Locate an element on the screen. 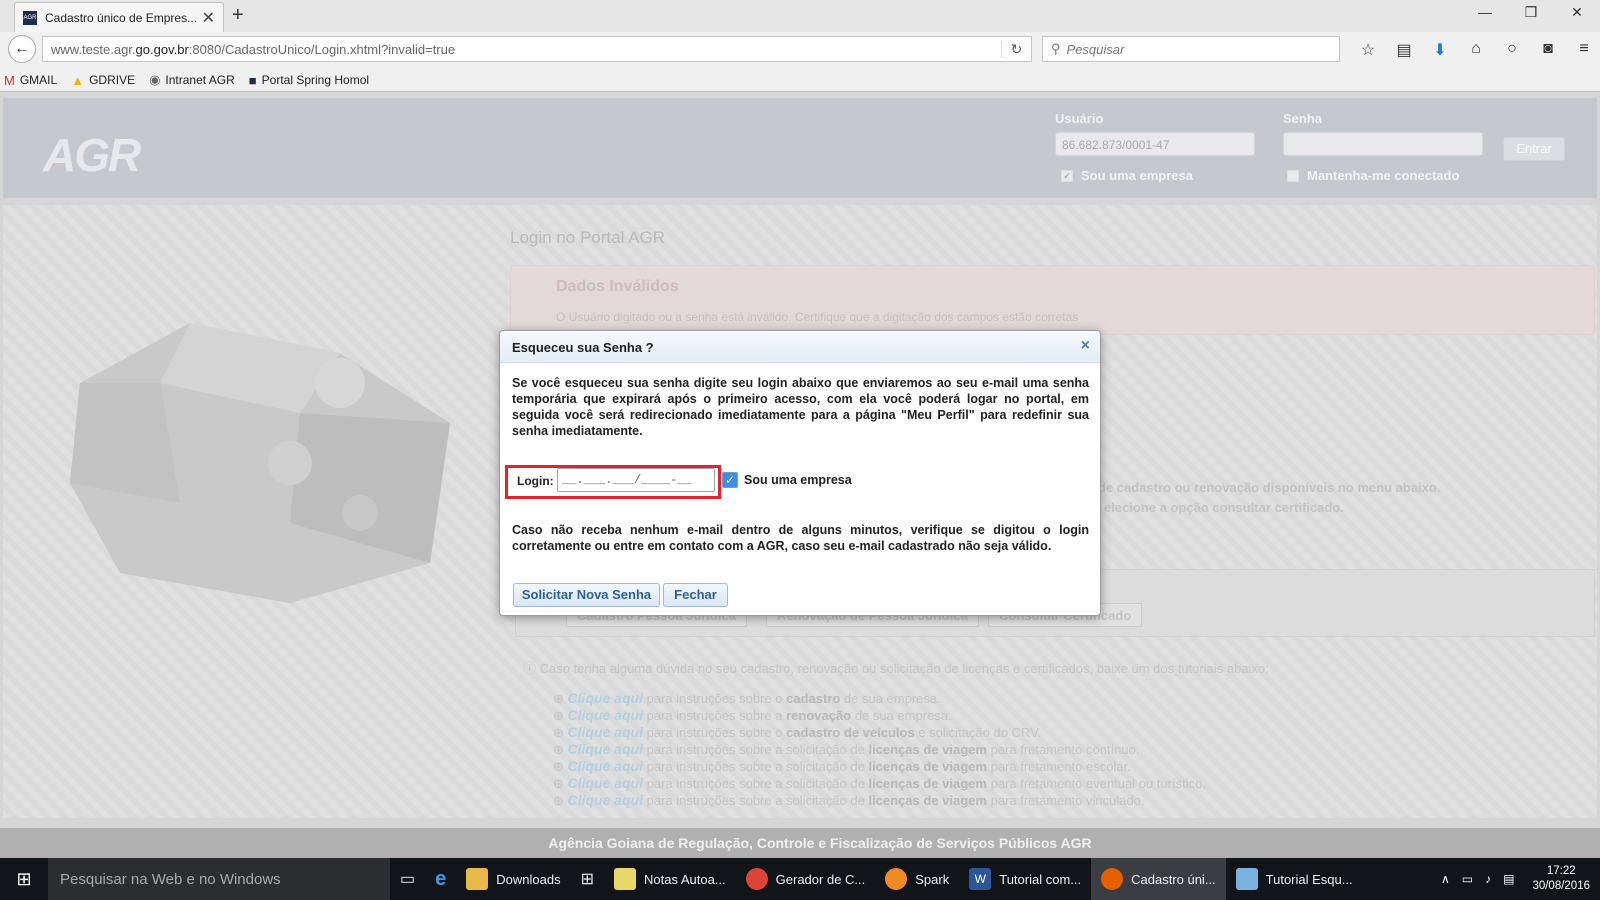  bookmark-star-icon: ☆ is located at coordinates (1368, 50).